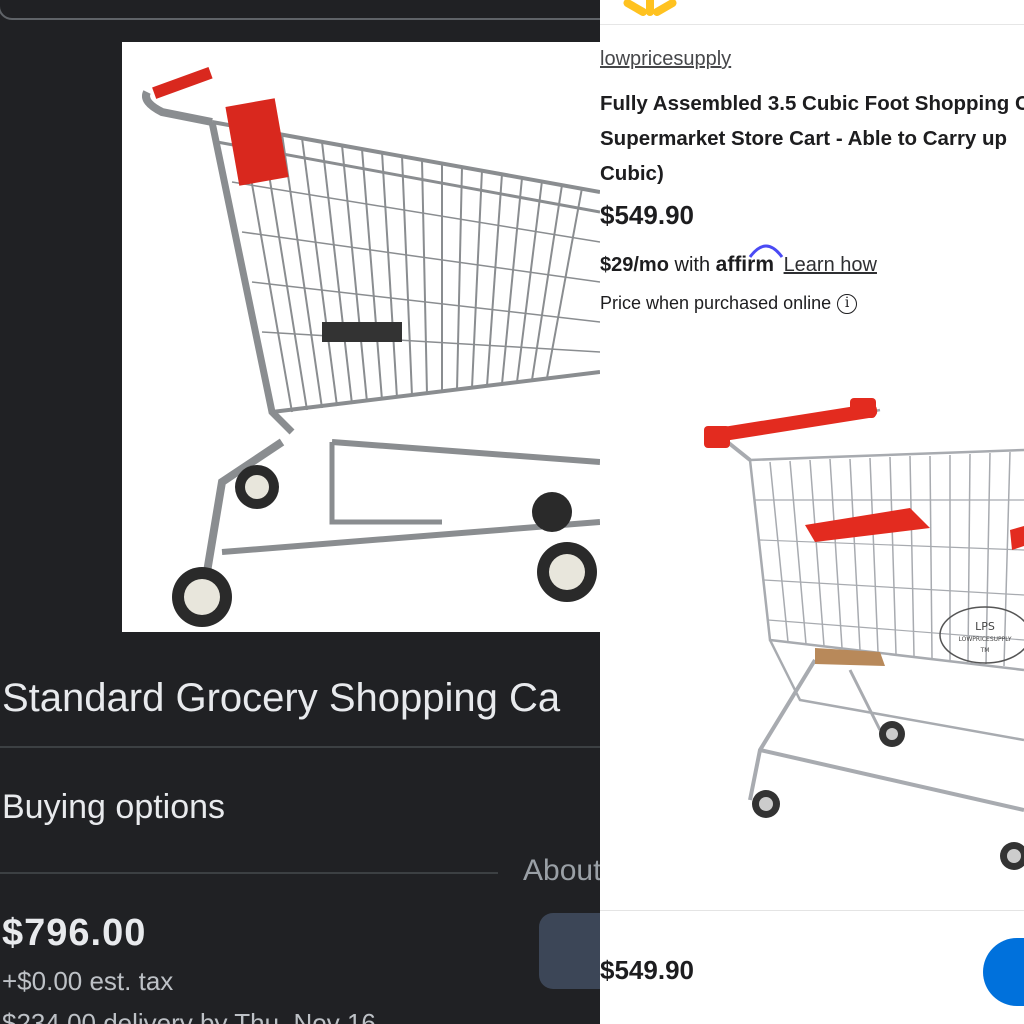  Describe the element at coordinates (1003, 972) in the screenshot. I see `add-to-cart-button` at that location.